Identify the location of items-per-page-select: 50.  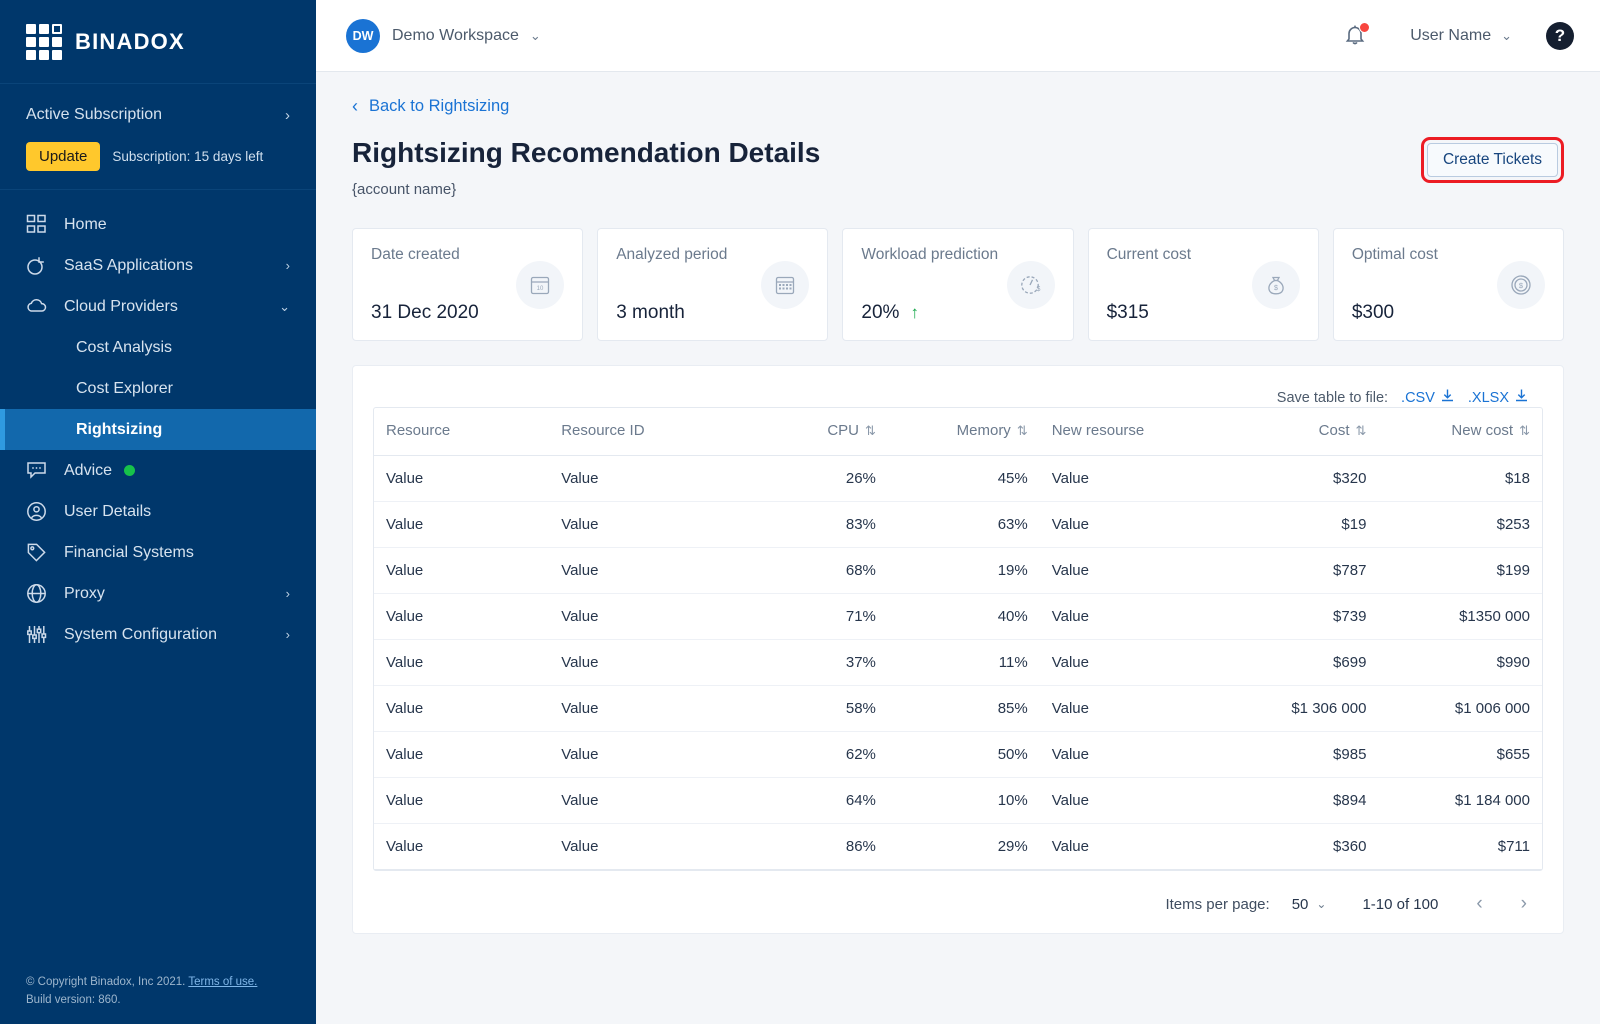
(1300, 904).